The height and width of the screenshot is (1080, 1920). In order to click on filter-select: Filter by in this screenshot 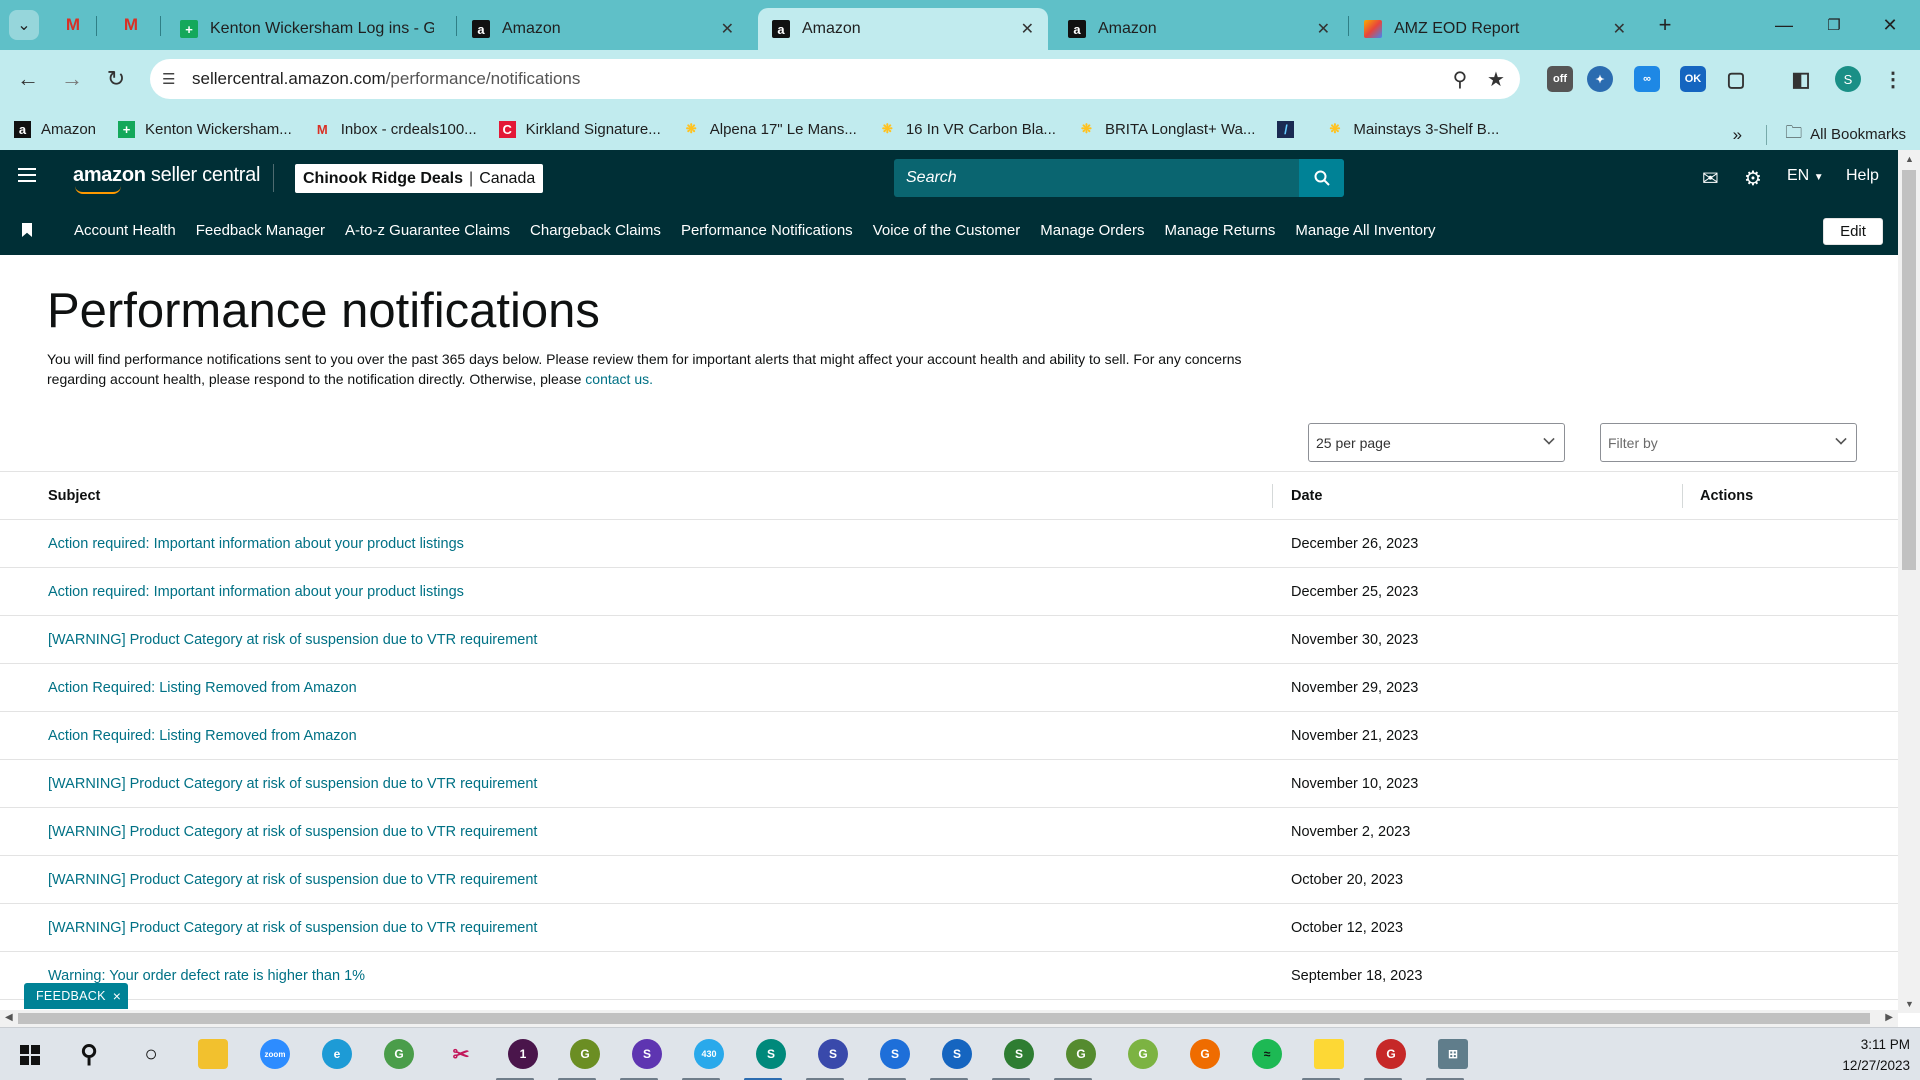, I will do `click(1728, 442)`.